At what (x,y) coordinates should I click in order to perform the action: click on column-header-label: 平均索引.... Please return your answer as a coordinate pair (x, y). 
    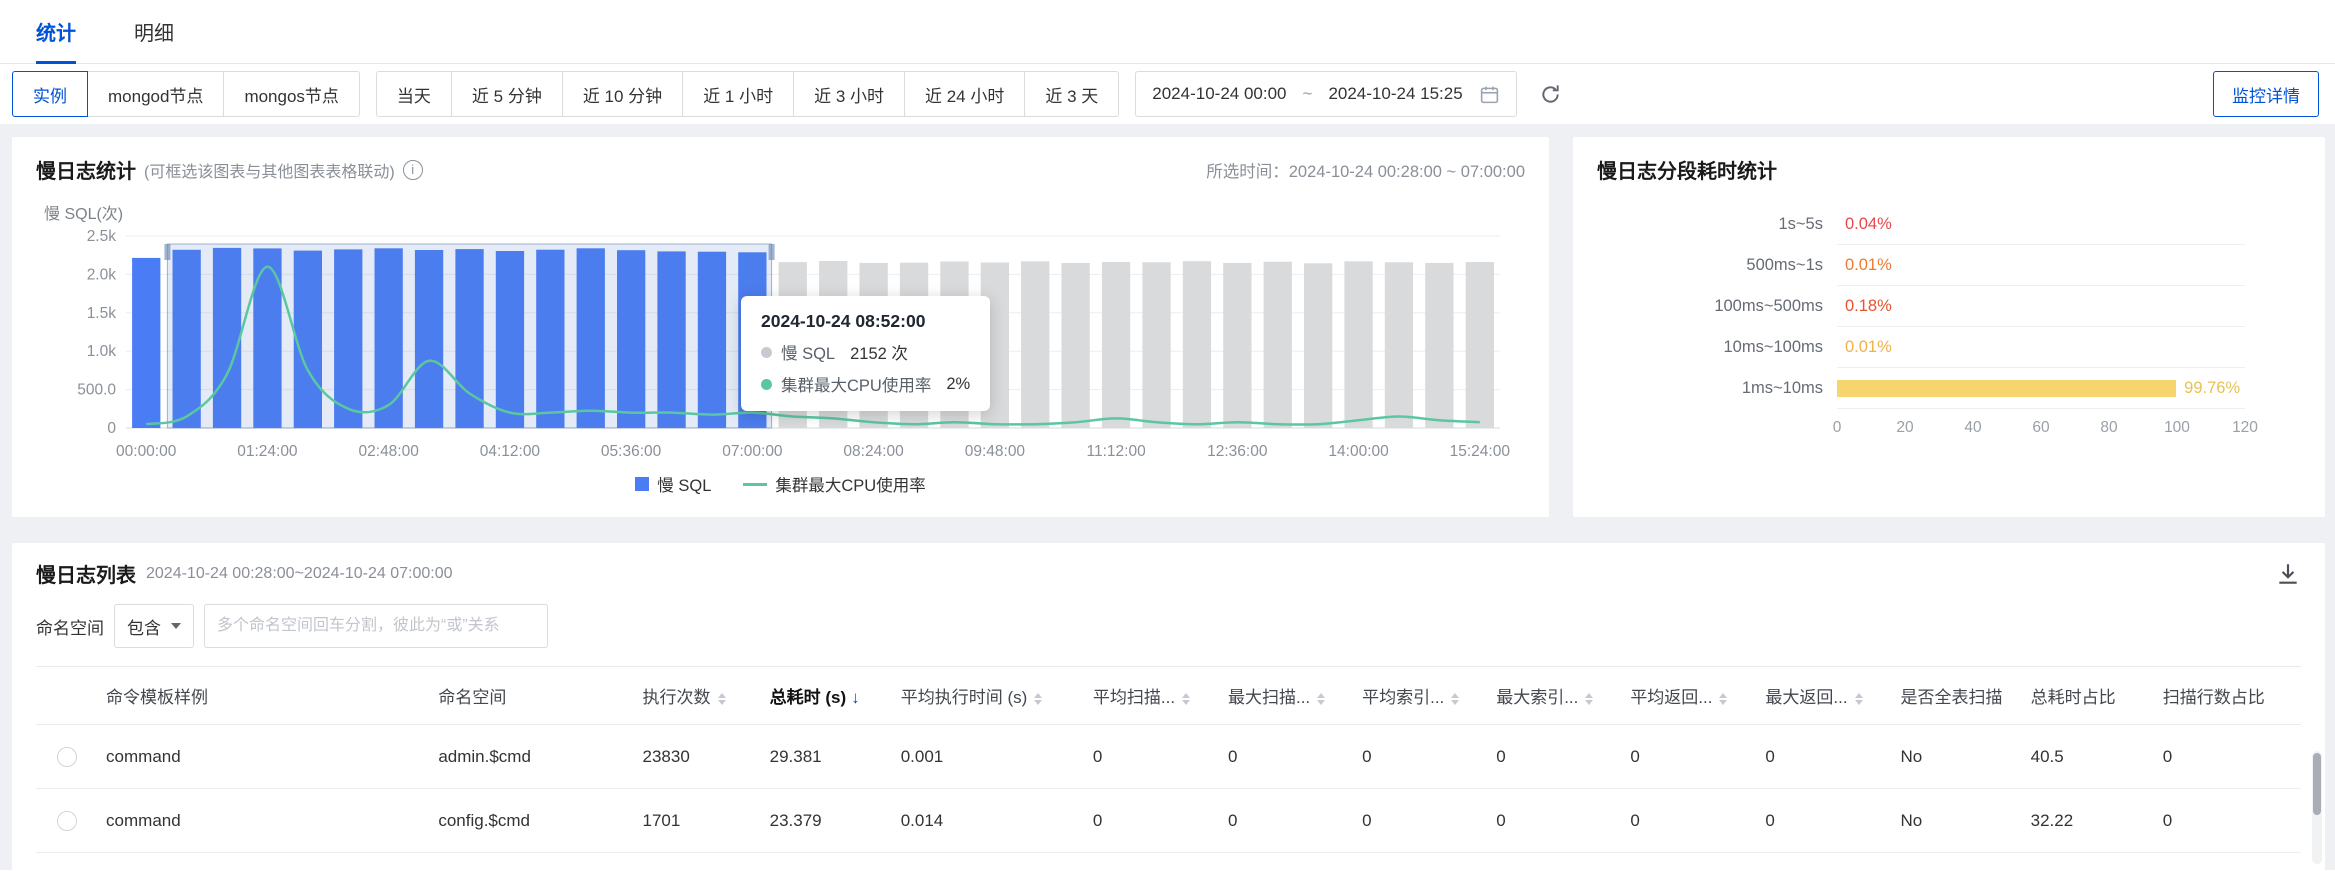
    Looking at the image, I should click on (1403, 697).